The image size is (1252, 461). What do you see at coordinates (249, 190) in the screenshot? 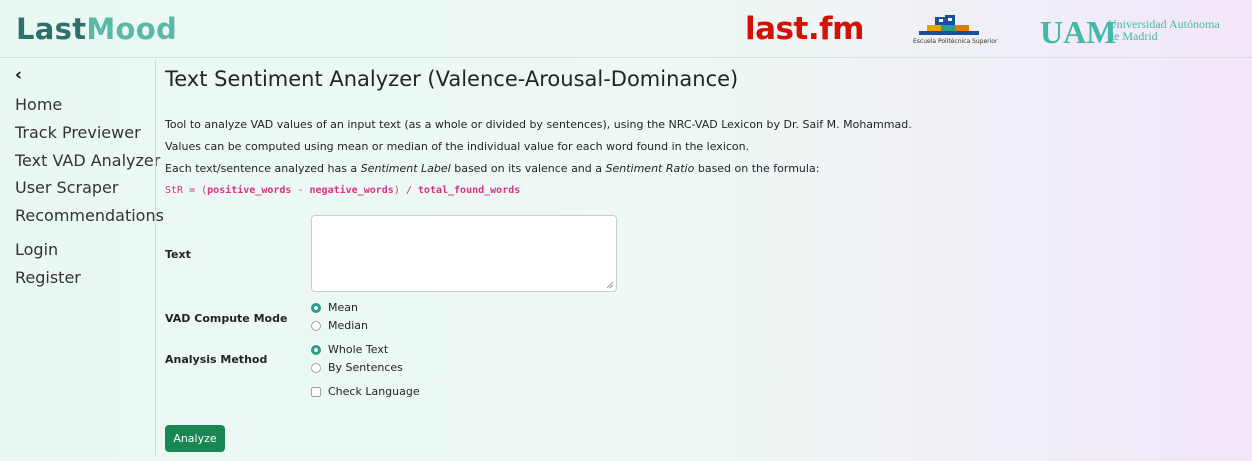
I see `formula-positive-words: positive_words` at bounding box center [249, 190].